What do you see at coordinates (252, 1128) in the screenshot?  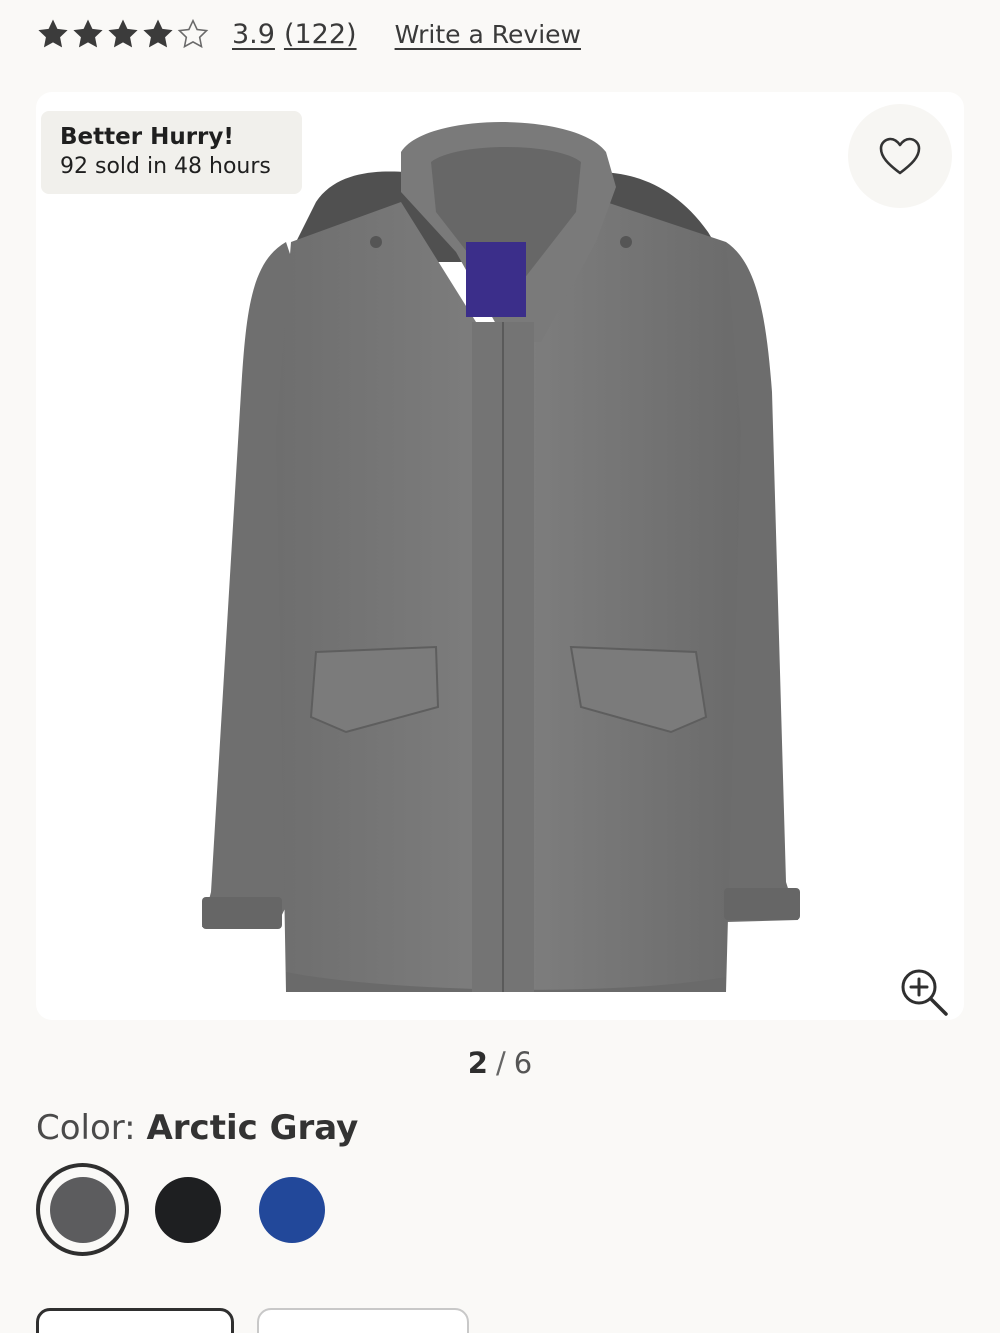 I see `selected-color-name: Arctic Gray` at bounding box center [252, 1128].